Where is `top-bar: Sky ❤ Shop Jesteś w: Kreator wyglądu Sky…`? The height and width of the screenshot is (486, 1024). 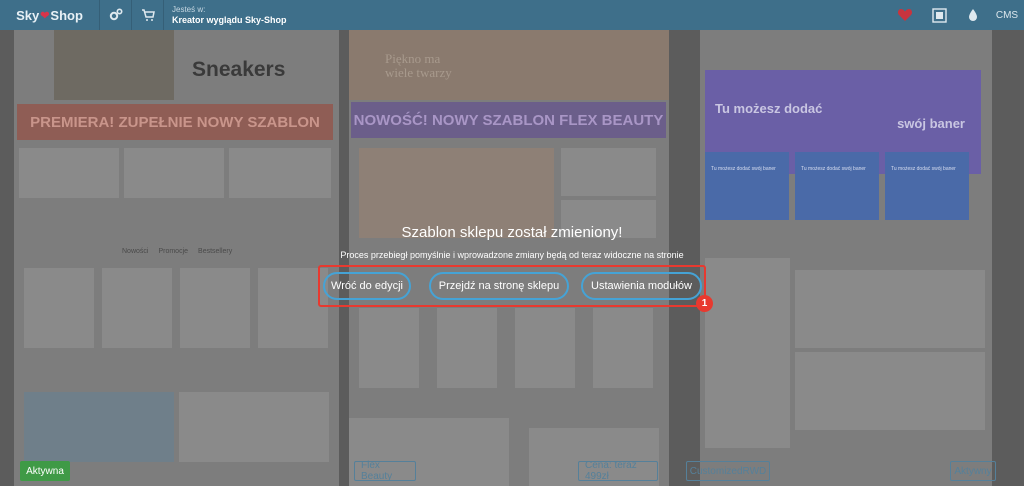
top-bar: Sky ❤ Shop Jesteś w: Kreator wyglądu Sky… is located at coordinates (512, 15).